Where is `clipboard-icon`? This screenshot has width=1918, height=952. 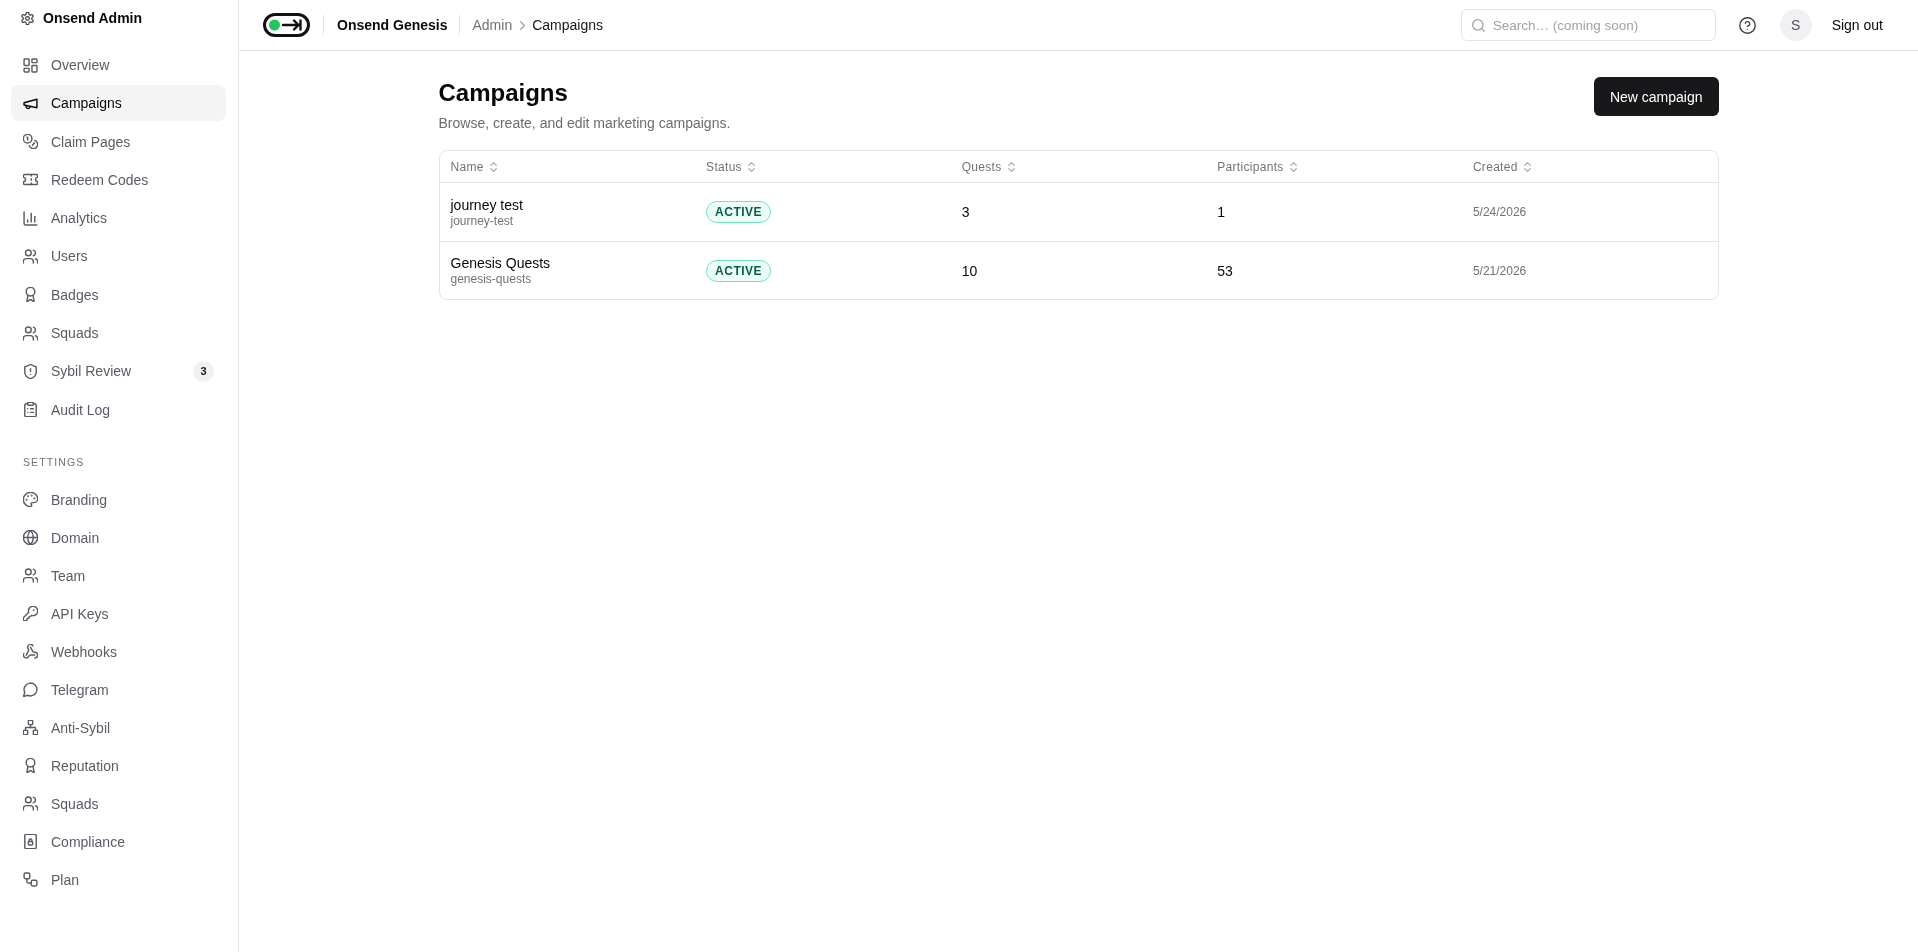 clipboard-icon is located at coordinates (30, 410).